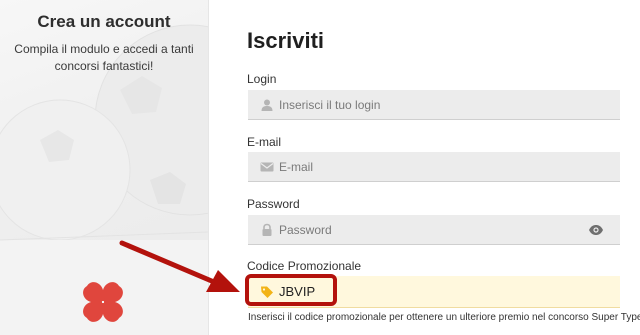  What do you see at coordinates (434, 230) in the screenshot?
I see `password-input: Password` at bounding box center [434, 230].